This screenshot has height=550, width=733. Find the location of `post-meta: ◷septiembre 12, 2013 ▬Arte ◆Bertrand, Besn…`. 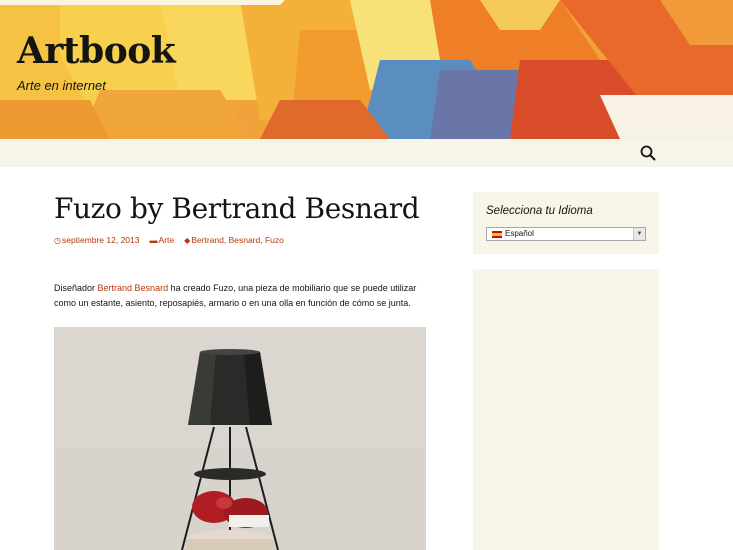

post-meta: ◷septiembre 12, 2013 ▬Arte ◆Bertrand, Besn… is located at coordinates (169, 240).